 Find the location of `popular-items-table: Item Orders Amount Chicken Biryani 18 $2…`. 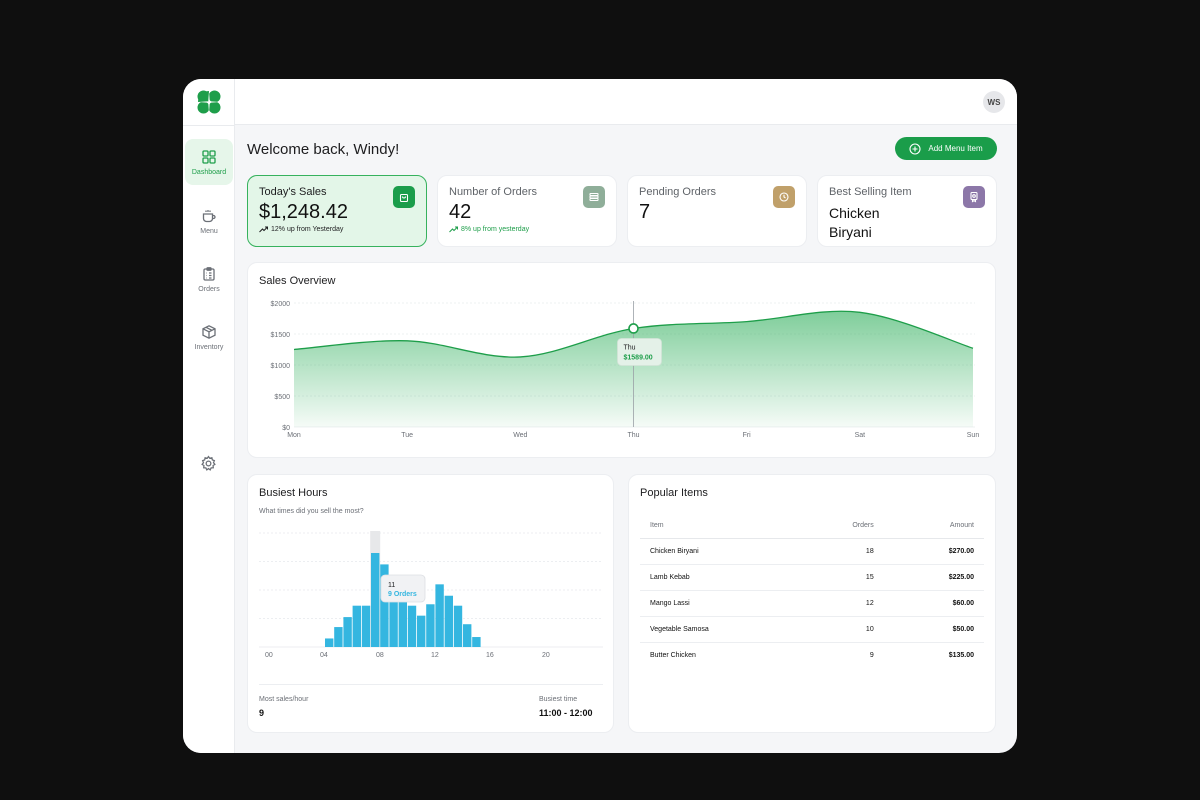

popular-items-table: Item Orders Amount Chicken Biryani 18 $2… is located at coordinates (812, 590).